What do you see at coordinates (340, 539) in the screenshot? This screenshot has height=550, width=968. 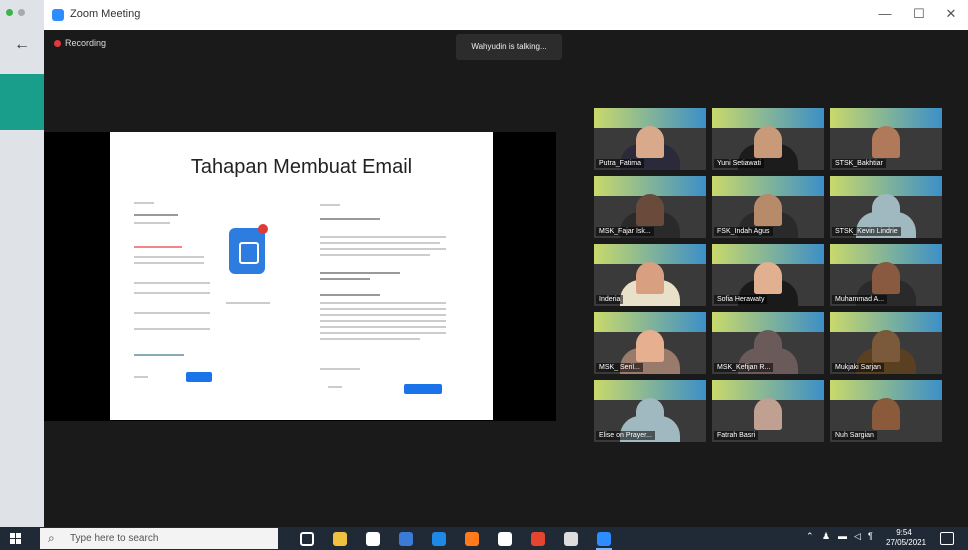 I see `file-explorer-icon` at bounding box center [340, 539].